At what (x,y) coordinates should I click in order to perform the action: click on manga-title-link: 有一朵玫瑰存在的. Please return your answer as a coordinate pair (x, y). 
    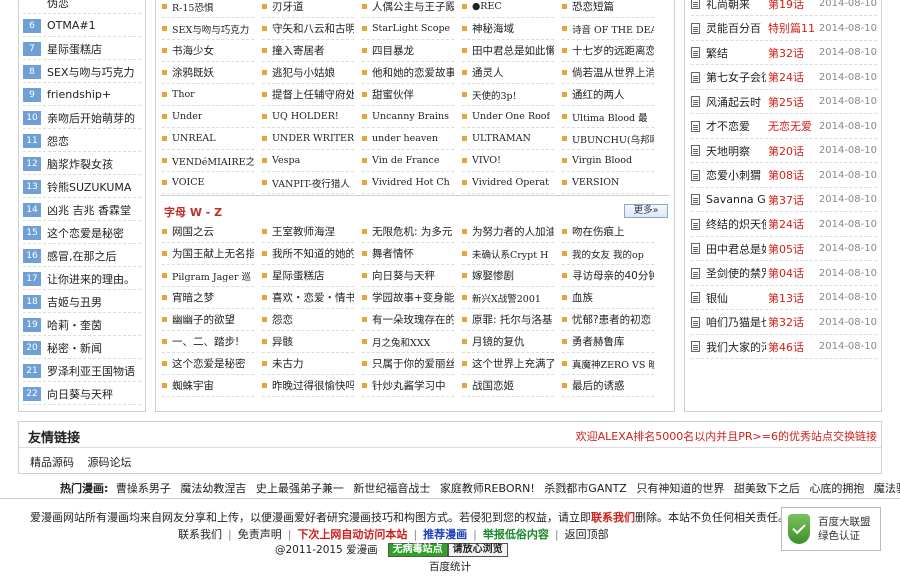
    Looking at the image, I should click on (413, 319).